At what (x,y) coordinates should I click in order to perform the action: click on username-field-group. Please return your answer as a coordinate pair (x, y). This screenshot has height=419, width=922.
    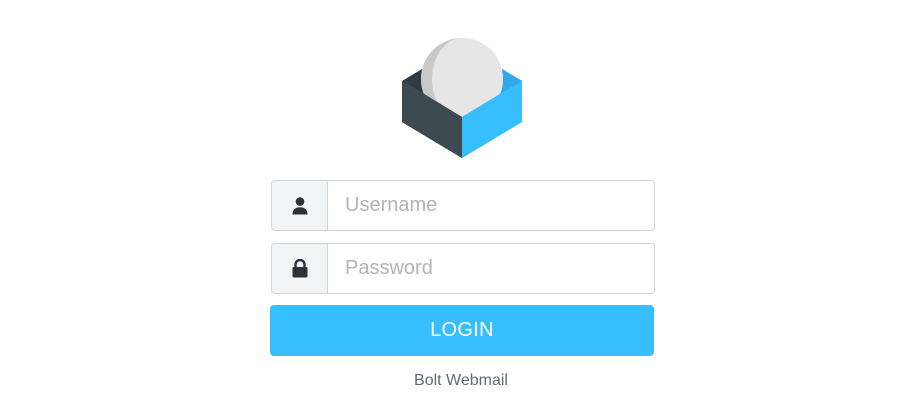
    Looking at the image, I should click on (463, 205).